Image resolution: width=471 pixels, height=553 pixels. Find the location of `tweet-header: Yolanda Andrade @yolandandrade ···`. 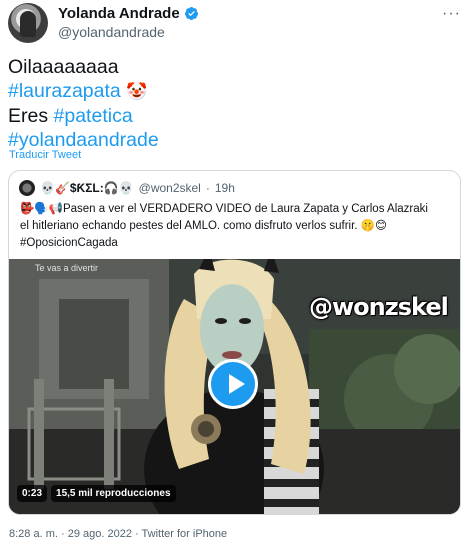

tweet-header: Yolanda Andrade @yolandandrade ··· is located at coordinates (235, 23).